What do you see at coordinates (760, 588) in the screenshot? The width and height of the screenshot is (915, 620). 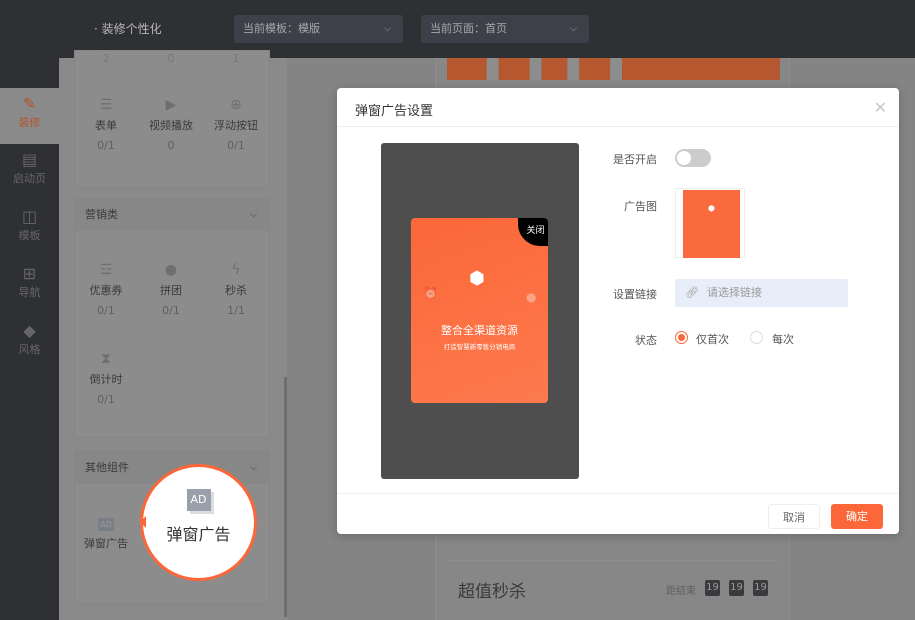 I see `countdown-seconds: 19` at bounding box center [760, 588].